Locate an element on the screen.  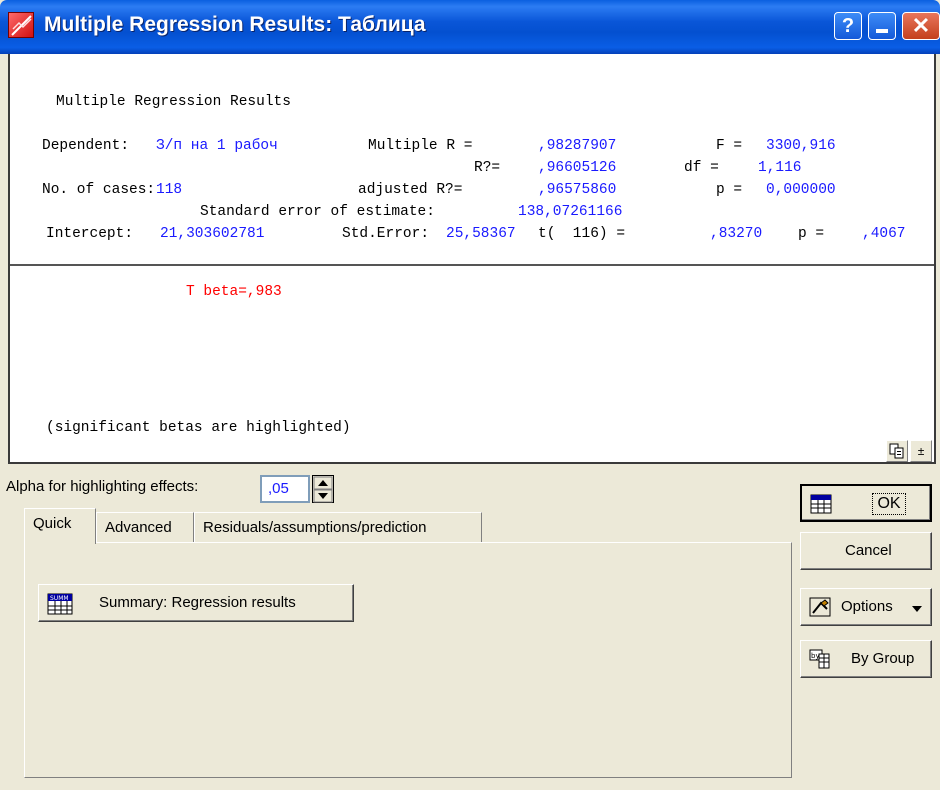
multiple-r-value: ,98287907 is located at coordinates (577, 146).